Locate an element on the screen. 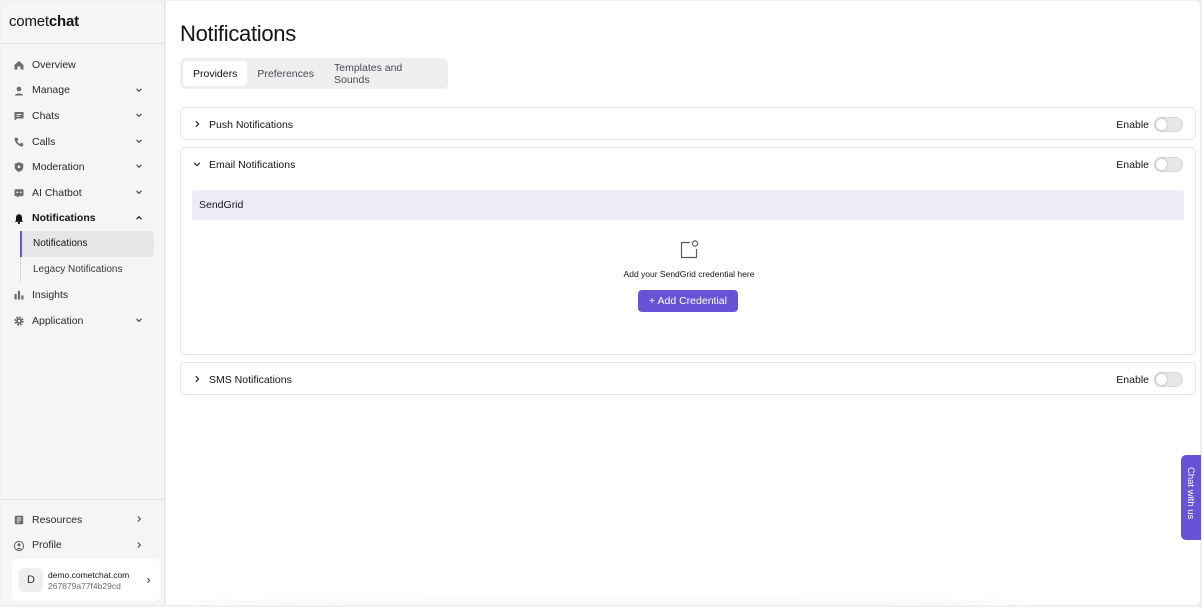  logo-text-bold: chat is located at coordinates (63, 21).